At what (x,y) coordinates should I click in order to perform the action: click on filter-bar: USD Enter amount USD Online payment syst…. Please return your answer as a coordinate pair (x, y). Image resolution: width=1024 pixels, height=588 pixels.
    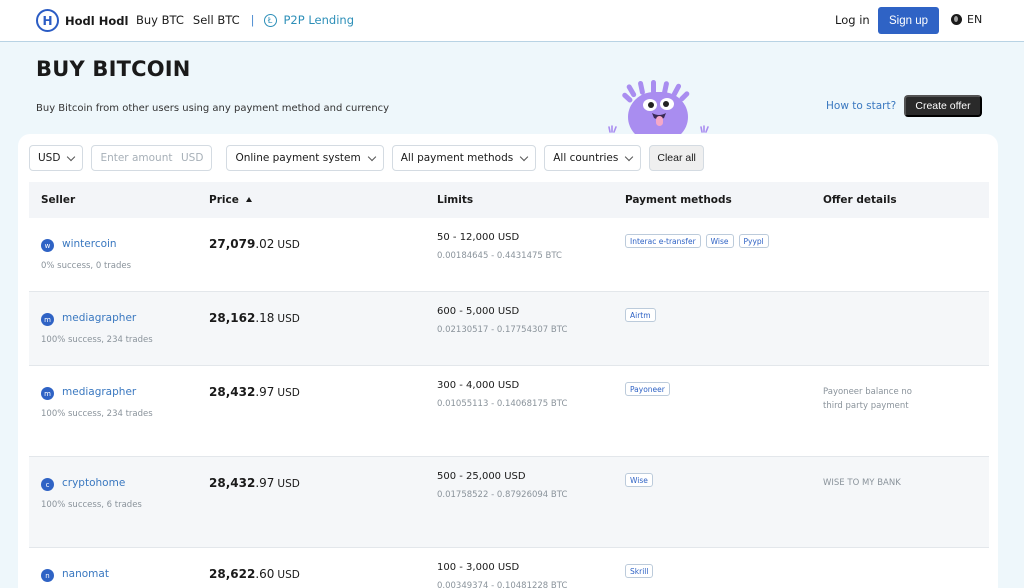
    Looking at the image, I should click on (366, 158).